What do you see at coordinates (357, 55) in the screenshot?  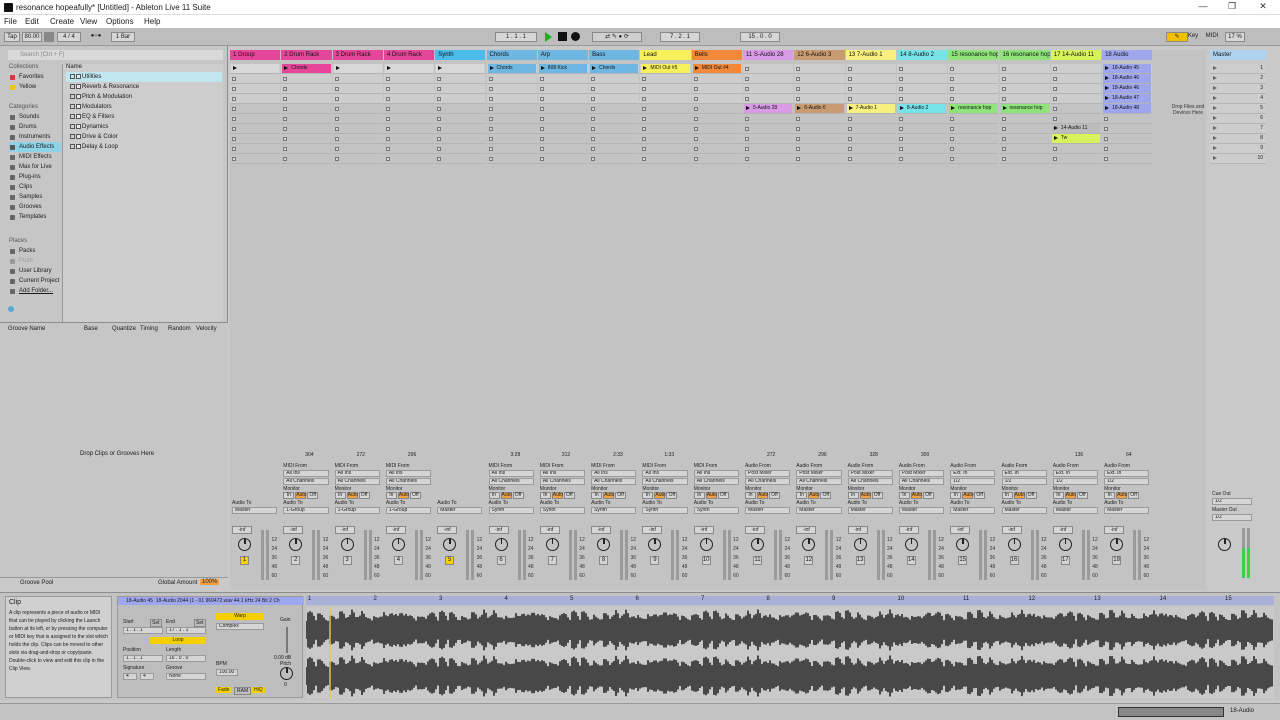 I see `track-header-3: 3 Drum Rack` at bounding box center [357, 55].